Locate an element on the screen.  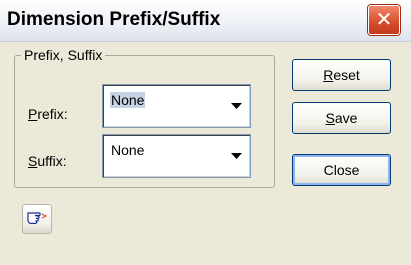
pointing-hand-help-icon is located at coordinates (37, 219).